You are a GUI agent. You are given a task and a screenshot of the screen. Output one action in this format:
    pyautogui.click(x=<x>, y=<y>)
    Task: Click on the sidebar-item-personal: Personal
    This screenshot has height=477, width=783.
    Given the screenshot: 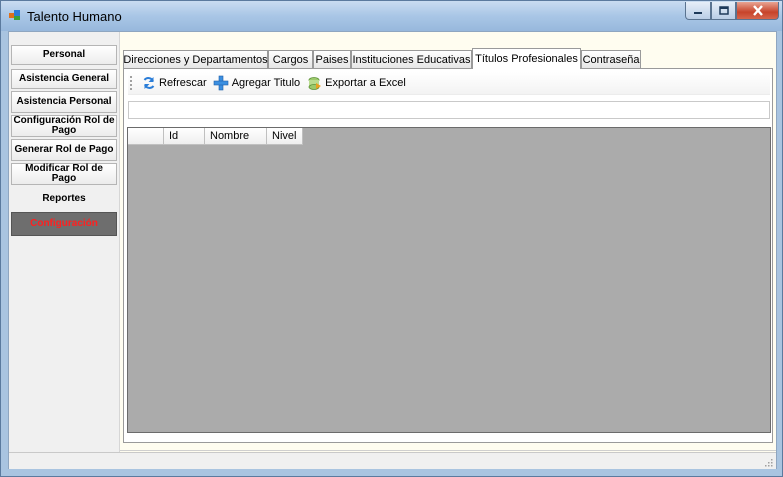 What is the action you would take?
    pyautogui.click(x=64, y=55)
    